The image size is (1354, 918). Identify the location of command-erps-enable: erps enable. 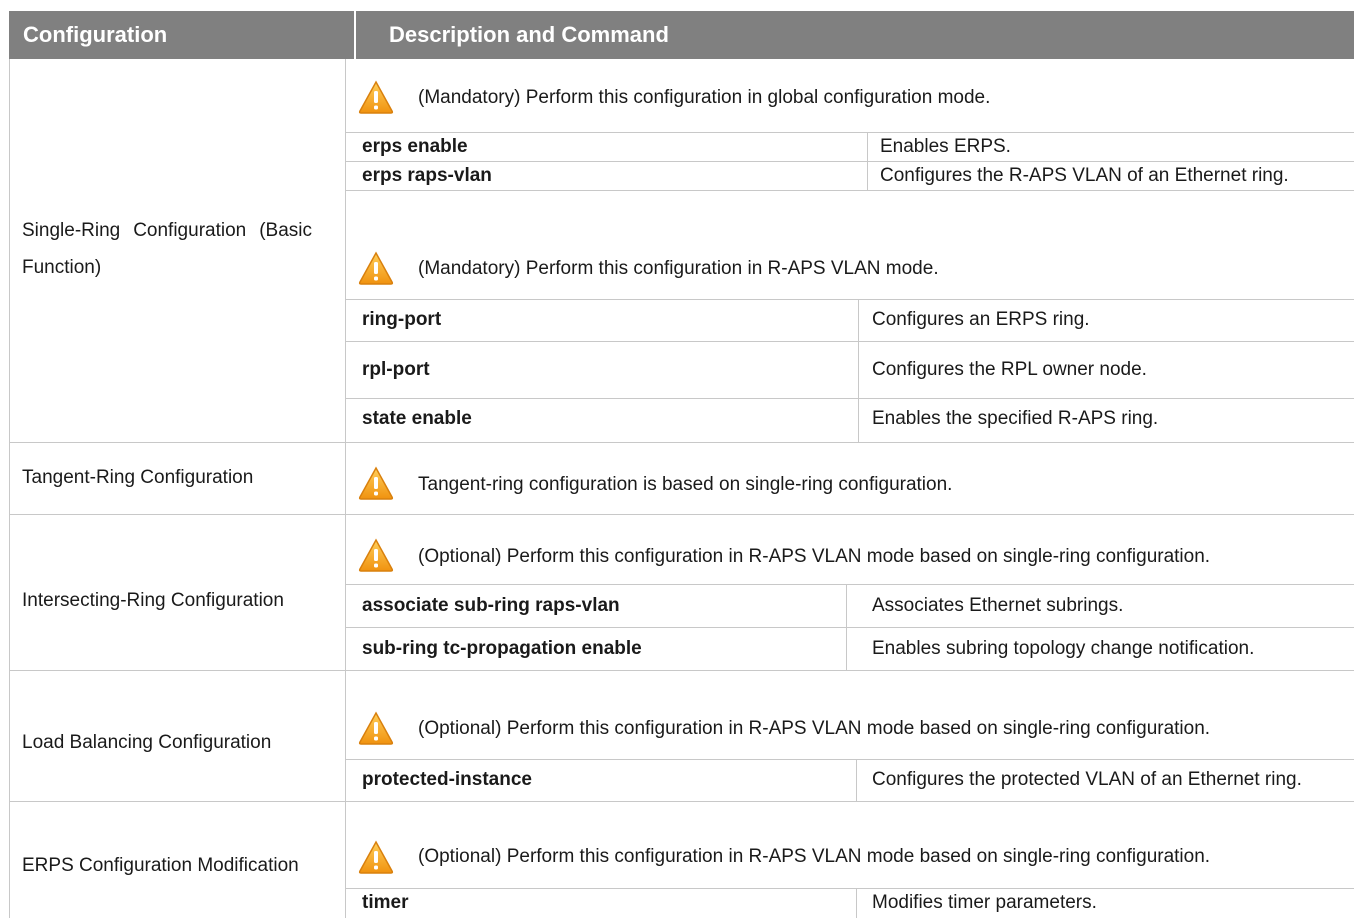
(415, 146).